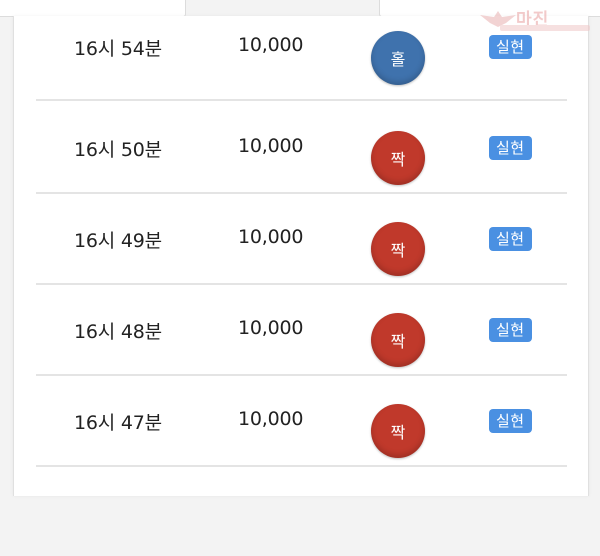 Image resolution: width=600 pixels, height=556 pixels. I want to click on list-item: 16시 48분 10,000 짝 실현, so click(301, 329).